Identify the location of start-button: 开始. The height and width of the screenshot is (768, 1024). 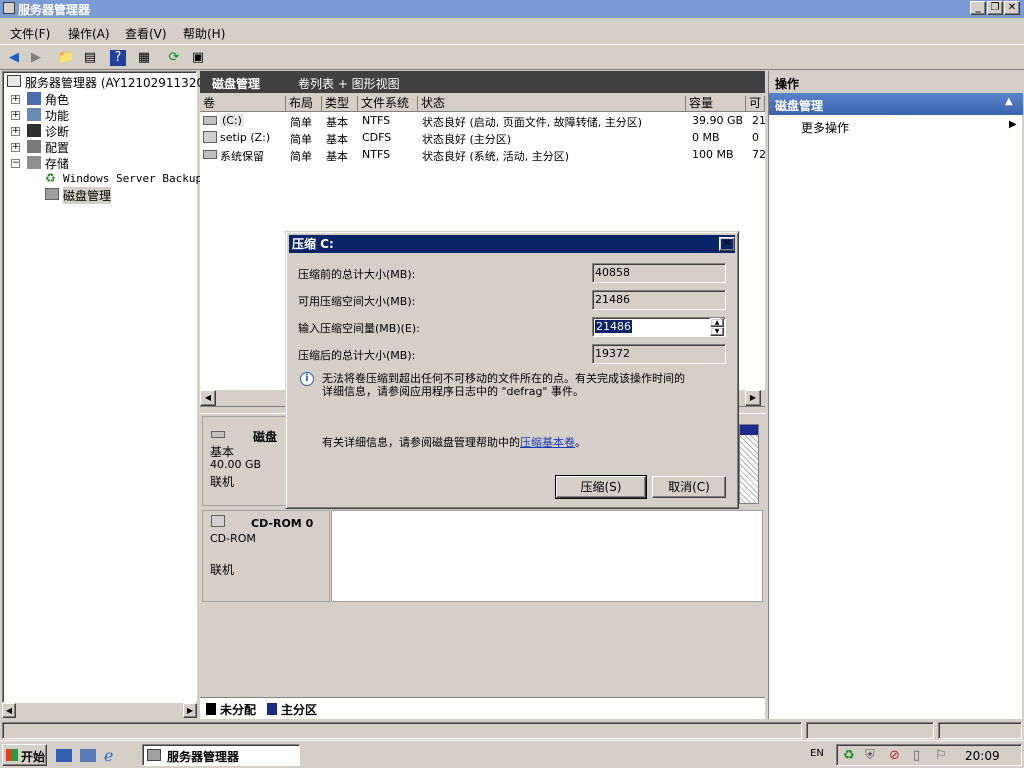
(24, 755).